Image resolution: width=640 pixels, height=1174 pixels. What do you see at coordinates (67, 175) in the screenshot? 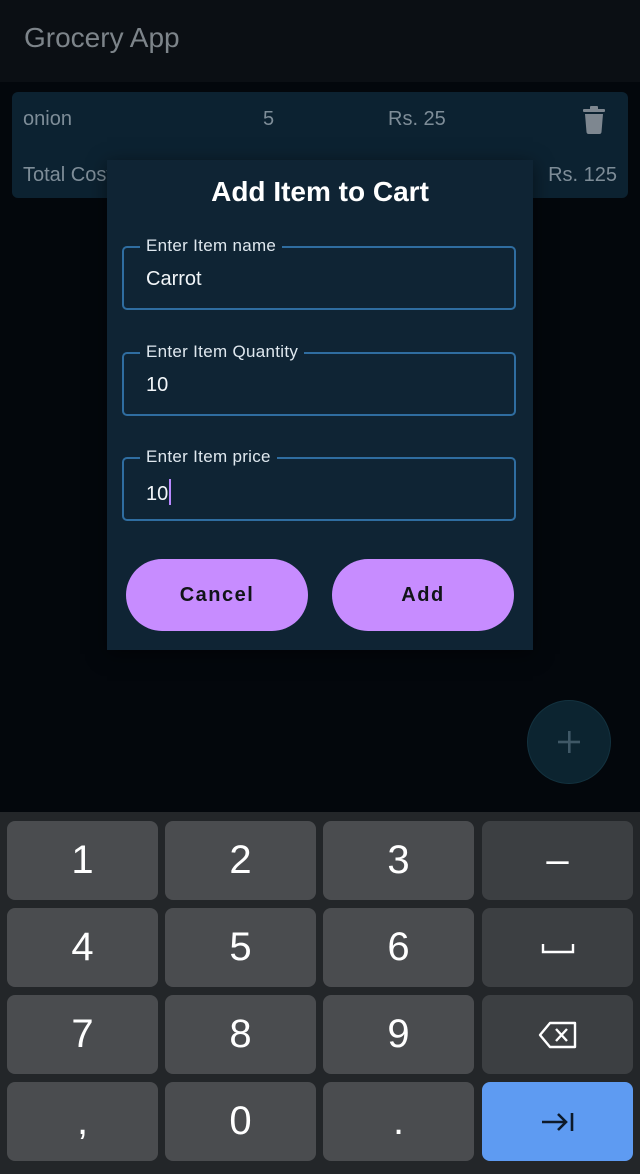
I see `total-cost-label: Total Cost` at bounding box center [67, 175].